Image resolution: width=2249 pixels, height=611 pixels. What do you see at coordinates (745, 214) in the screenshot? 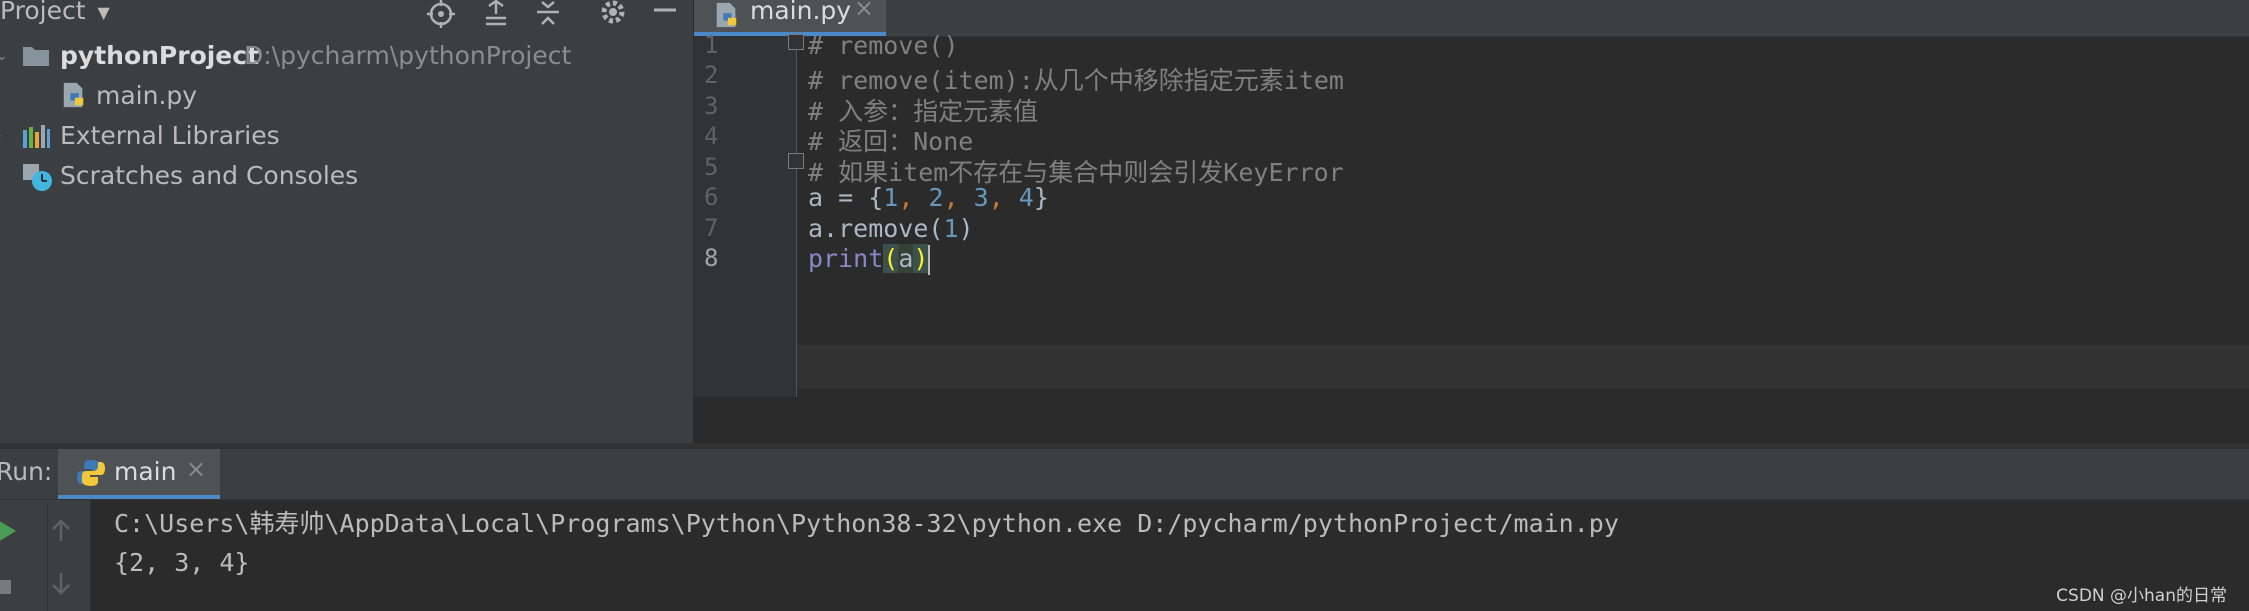
I see `line-number-gutter: 1 2 3 4 5 6 7 8` at bounding box center [745, 214].